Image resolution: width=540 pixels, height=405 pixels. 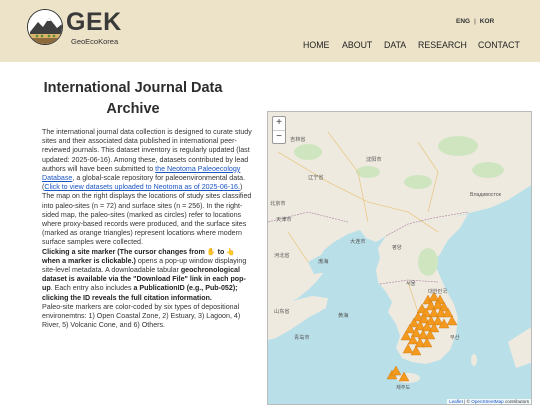 I want to click on logo-mountain-icon, so click(x=45, y=27).